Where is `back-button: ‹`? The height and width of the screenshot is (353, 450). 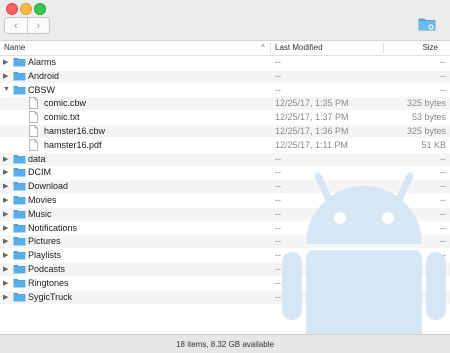
back-button: ‹ is located at coordinates (16, 25).